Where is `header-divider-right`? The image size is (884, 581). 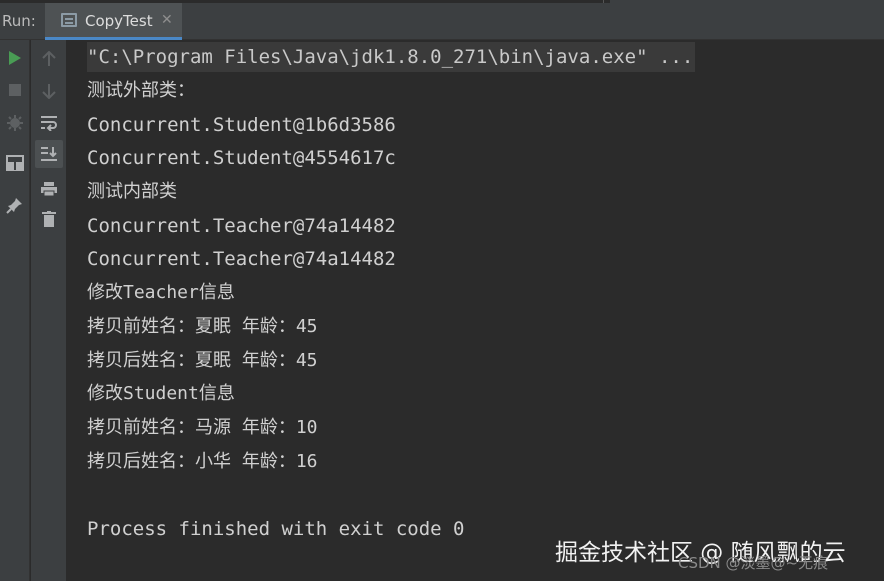 header-divider-right is located at coordinates (747, 1).